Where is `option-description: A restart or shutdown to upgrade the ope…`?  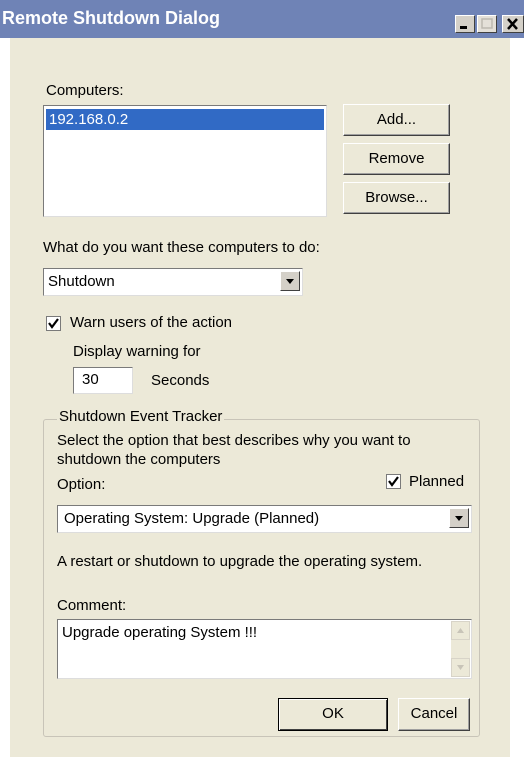 option-description: A restart or shutdown to upgrade the ope… is located at coordinates (240, 561).